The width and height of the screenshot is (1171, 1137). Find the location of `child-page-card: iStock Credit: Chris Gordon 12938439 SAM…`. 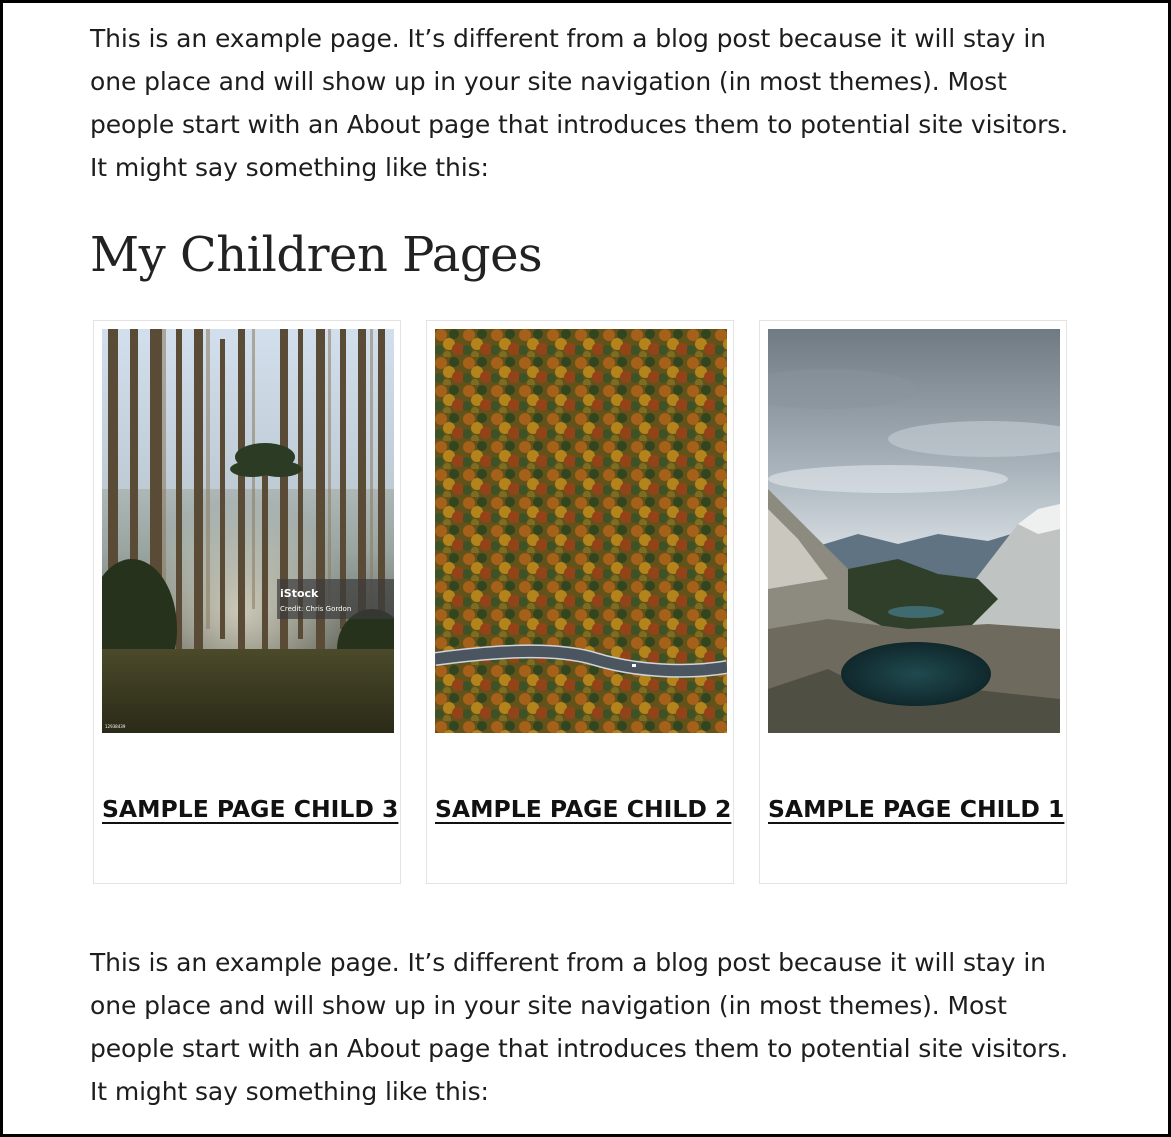

child-page-card: iStock Credit: Chris Gordon 12938439 SAM… is located at coordinates (247, 602).